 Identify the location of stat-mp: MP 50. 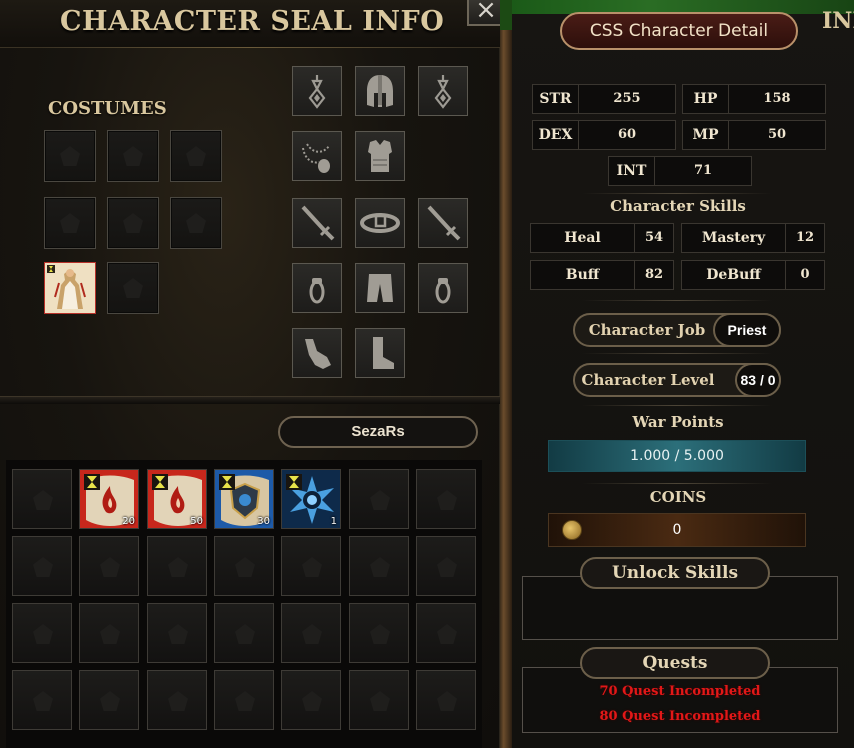
(754, 135).